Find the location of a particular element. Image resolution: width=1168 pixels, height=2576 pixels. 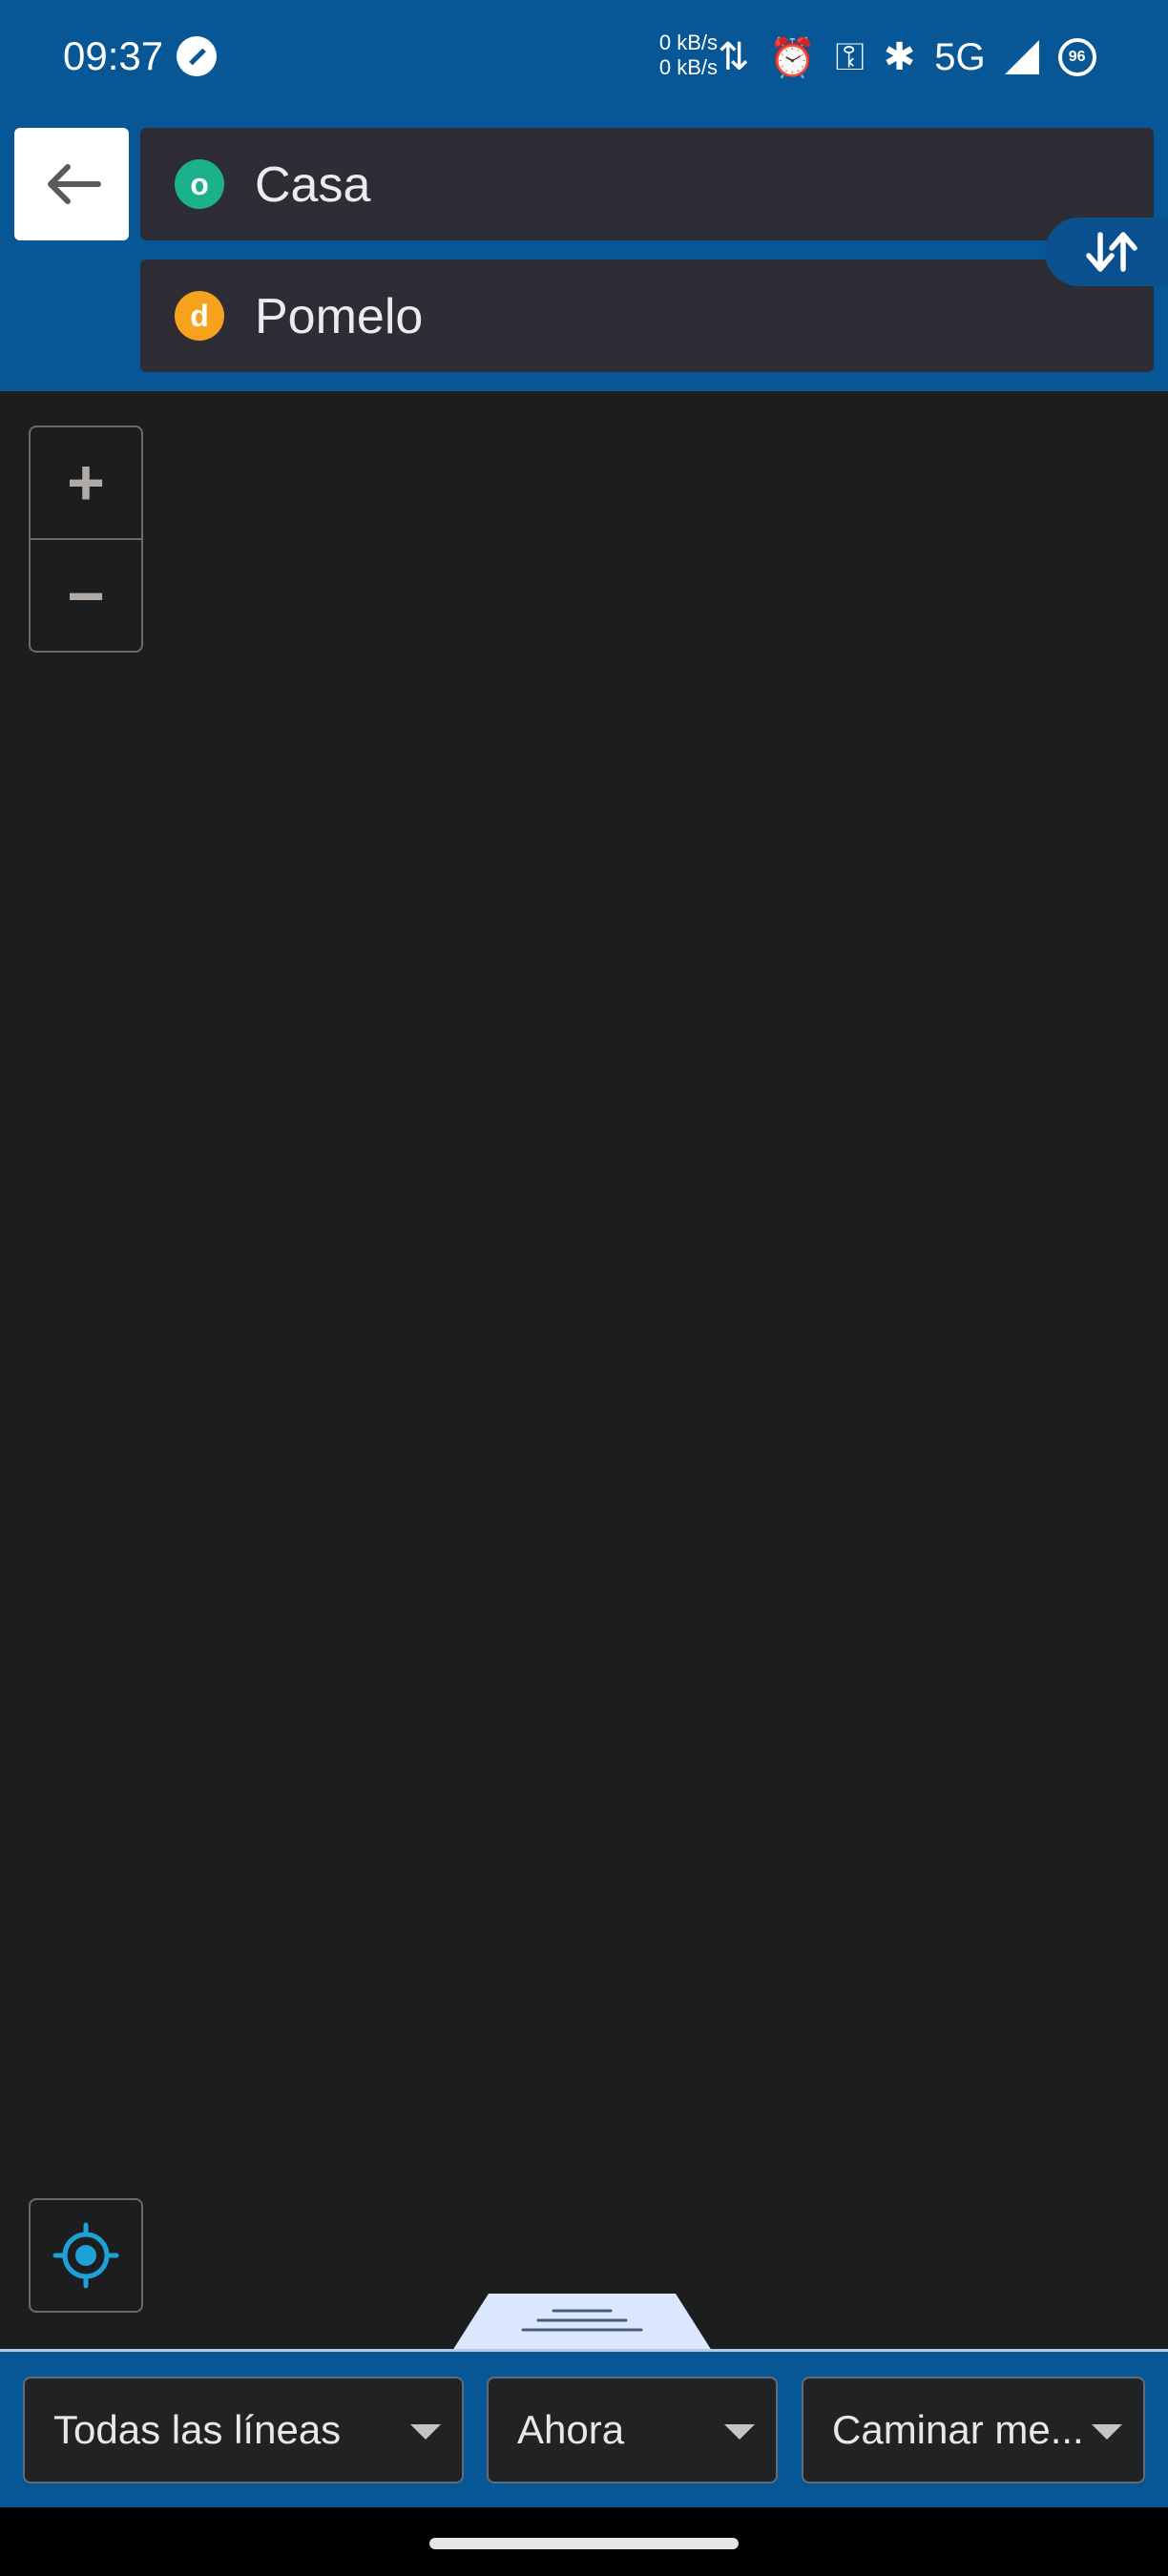

time-select: Ahora is located at coordinates (632, 2430).